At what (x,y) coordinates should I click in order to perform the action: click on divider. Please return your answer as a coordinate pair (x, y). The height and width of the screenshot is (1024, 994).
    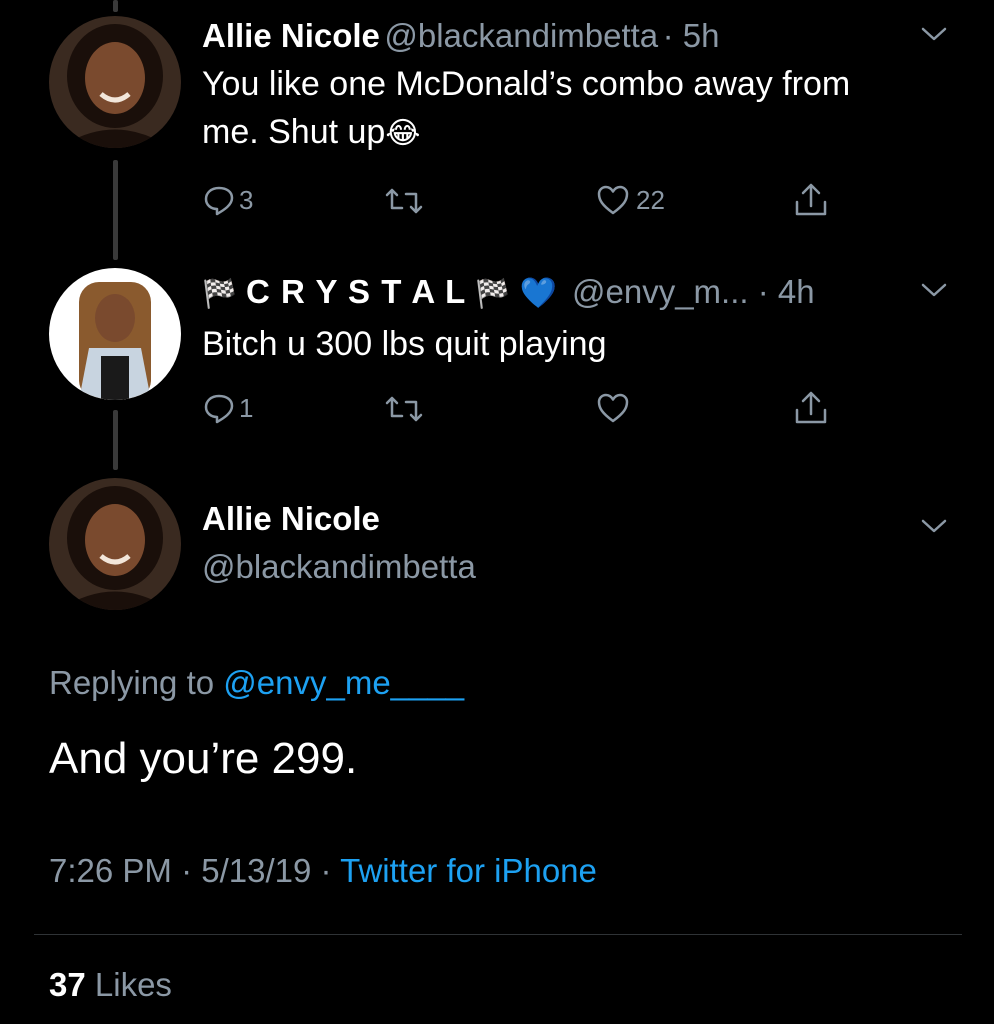
    Looking at the image, I should click on (498, 934).